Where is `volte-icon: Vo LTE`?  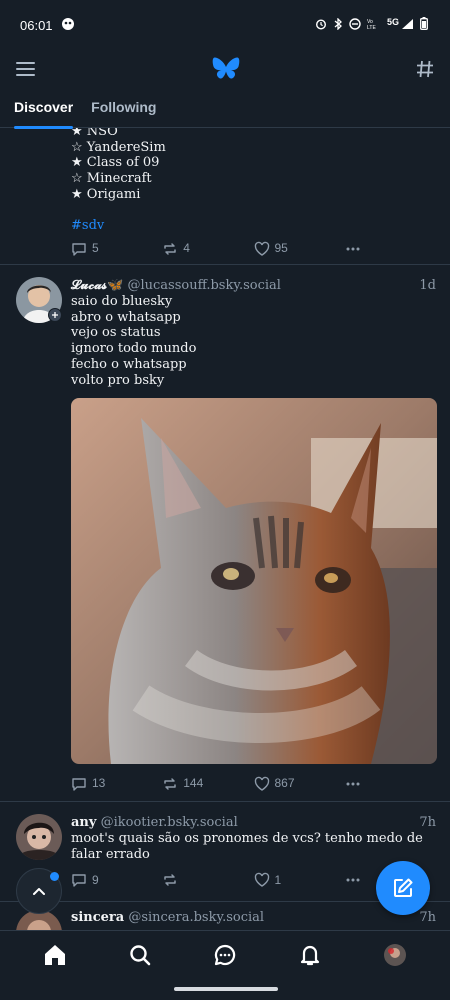
volte-icon: Vo LTE is located at coordinates (374, 25).